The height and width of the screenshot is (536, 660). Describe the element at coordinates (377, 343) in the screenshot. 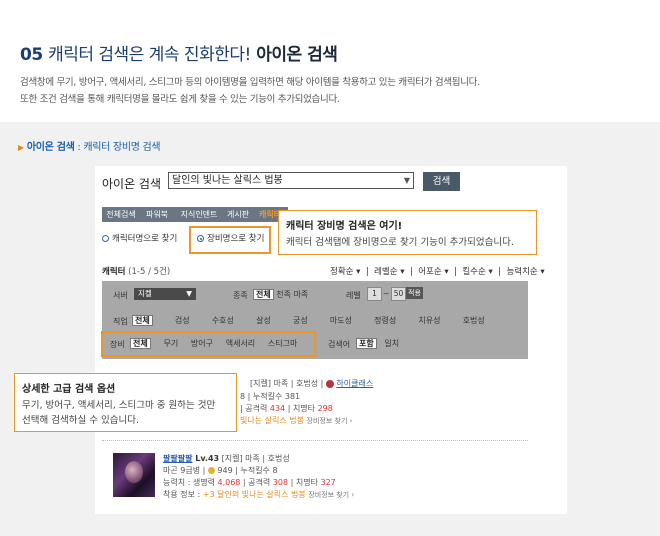

I see `search-in-options: 포함 일치` at that location.